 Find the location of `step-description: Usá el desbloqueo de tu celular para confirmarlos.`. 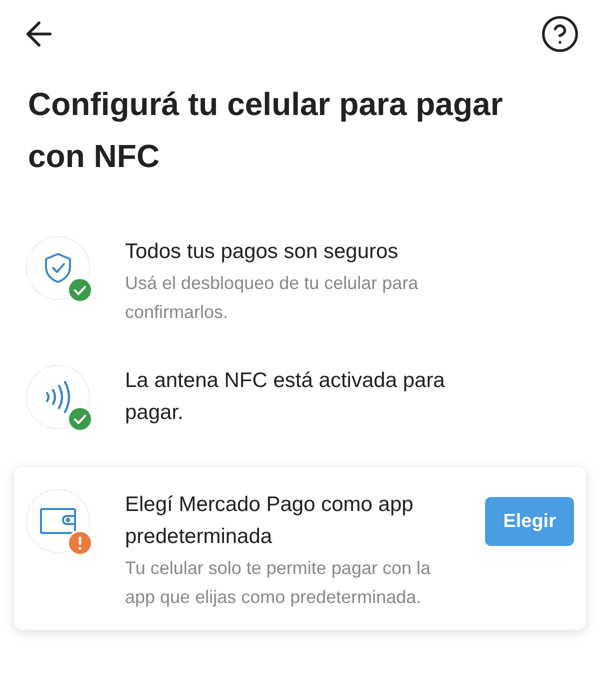

step-description: Usá el desbloqueo de tu celular para confirmarlos. is located at coordinates (272, 298).